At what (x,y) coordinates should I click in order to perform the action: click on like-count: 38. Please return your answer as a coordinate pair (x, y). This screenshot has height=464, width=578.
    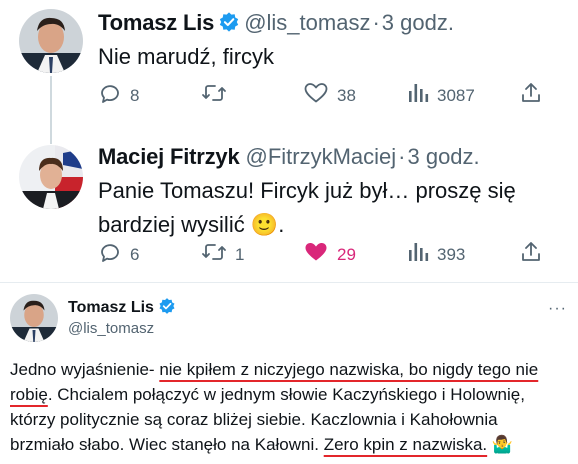
    Looking at the image, I should click on (346, 95).